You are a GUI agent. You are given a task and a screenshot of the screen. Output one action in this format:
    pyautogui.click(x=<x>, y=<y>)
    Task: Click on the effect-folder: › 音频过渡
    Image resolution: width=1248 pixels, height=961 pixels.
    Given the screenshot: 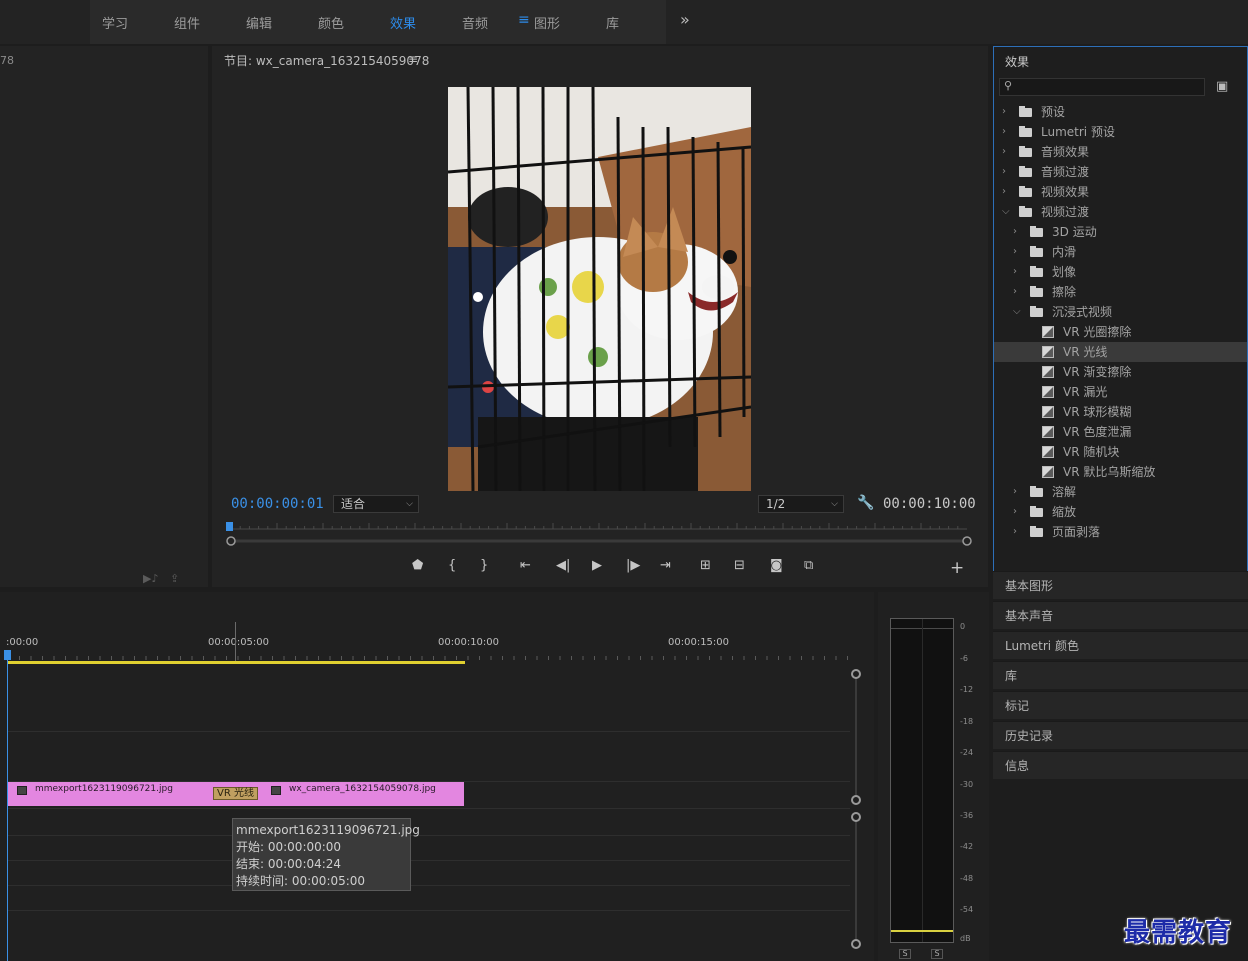 What is the action you would take?
    pyautogui.click(x=1120, y=172)
    